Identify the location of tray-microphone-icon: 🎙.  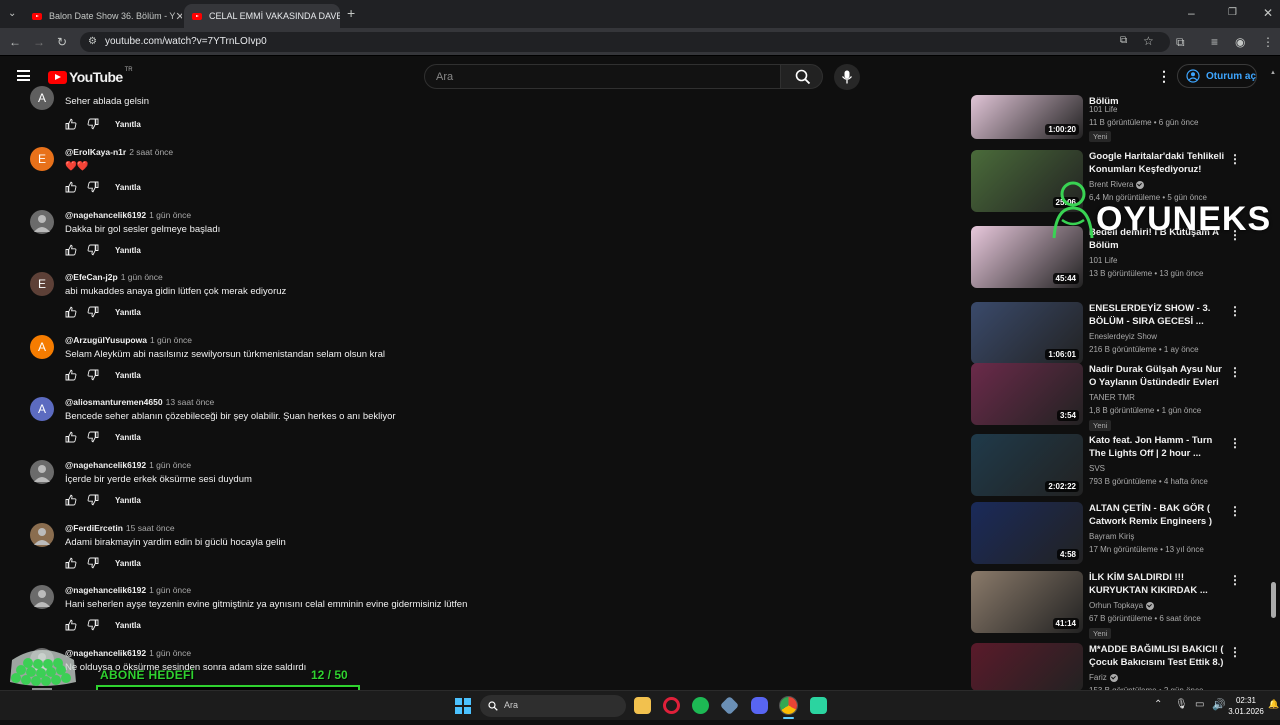
(1181, 704).